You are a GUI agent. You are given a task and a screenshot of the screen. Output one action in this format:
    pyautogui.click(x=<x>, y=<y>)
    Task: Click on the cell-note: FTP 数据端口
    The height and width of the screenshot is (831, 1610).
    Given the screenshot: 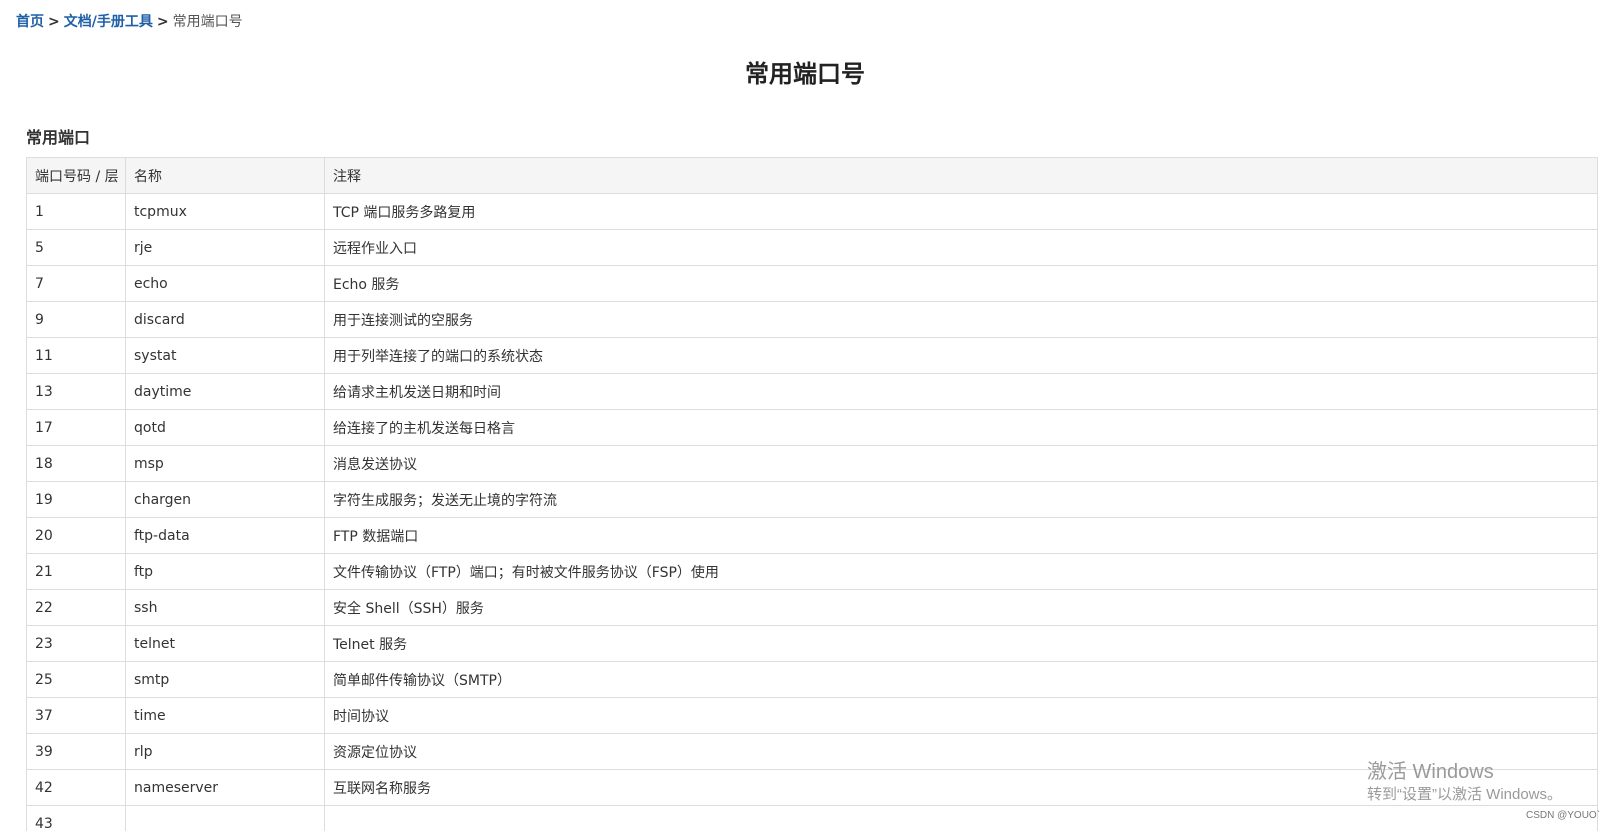 What is the action you would take?
    pyautogui.click(x=961, y=535)
    